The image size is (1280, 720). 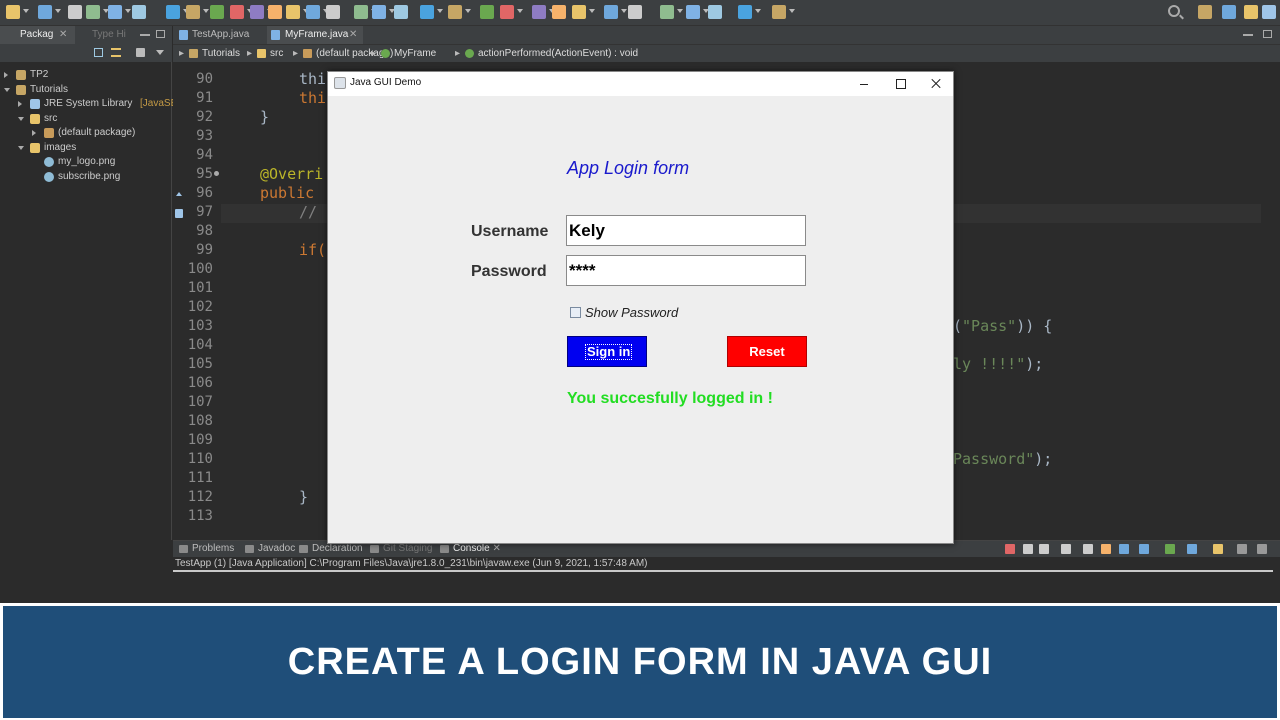 What do you see at coordinates (1174, 11) in the screenshot?
I see `search-icon` at bounding box center [1174, 11].